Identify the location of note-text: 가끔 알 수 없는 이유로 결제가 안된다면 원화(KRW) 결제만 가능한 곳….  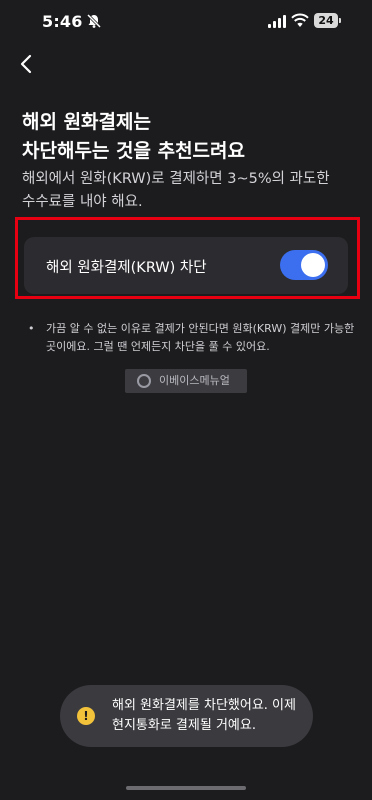
(205, 338).